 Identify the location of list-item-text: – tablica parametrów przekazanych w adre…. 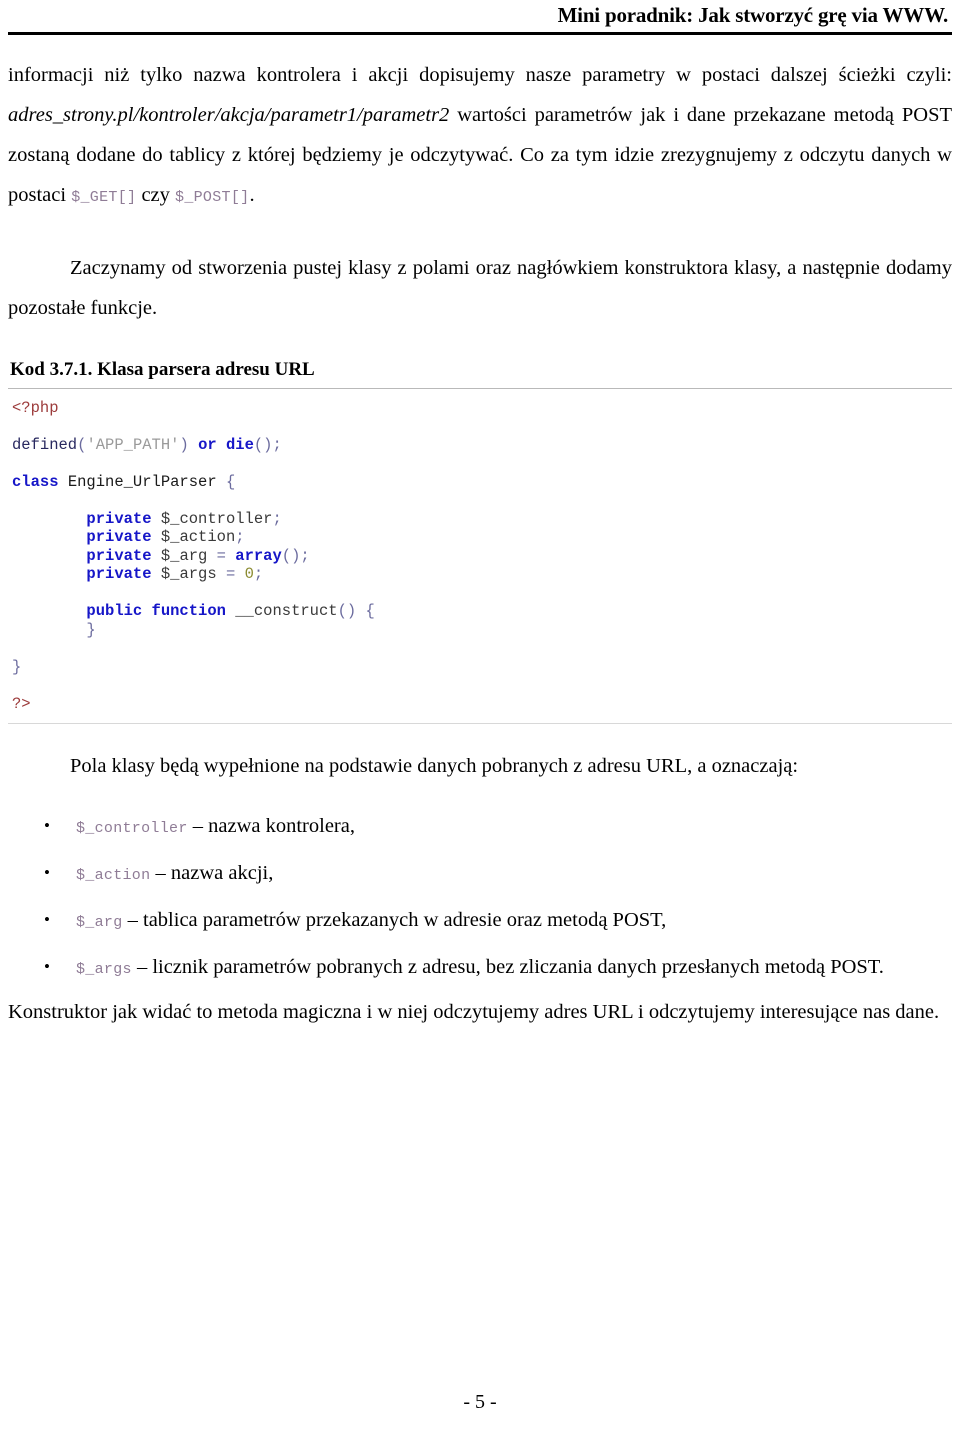
(394, 920).